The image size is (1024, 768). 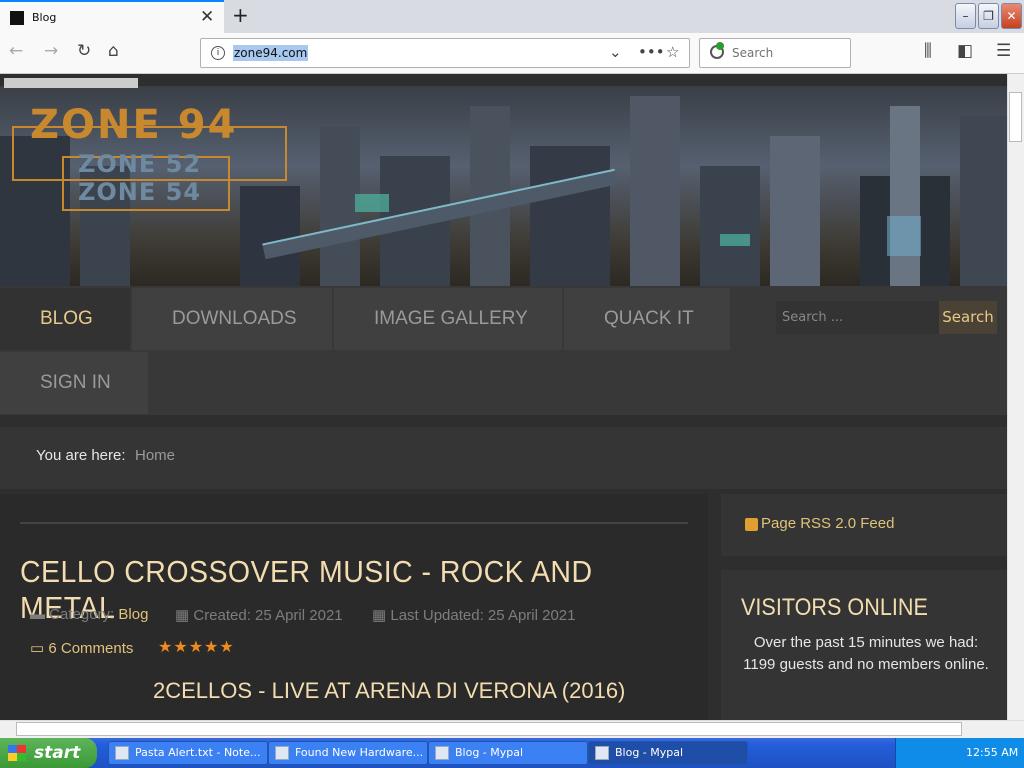 I want to click on comment-icon: ▭, so click(x=37, y=648).